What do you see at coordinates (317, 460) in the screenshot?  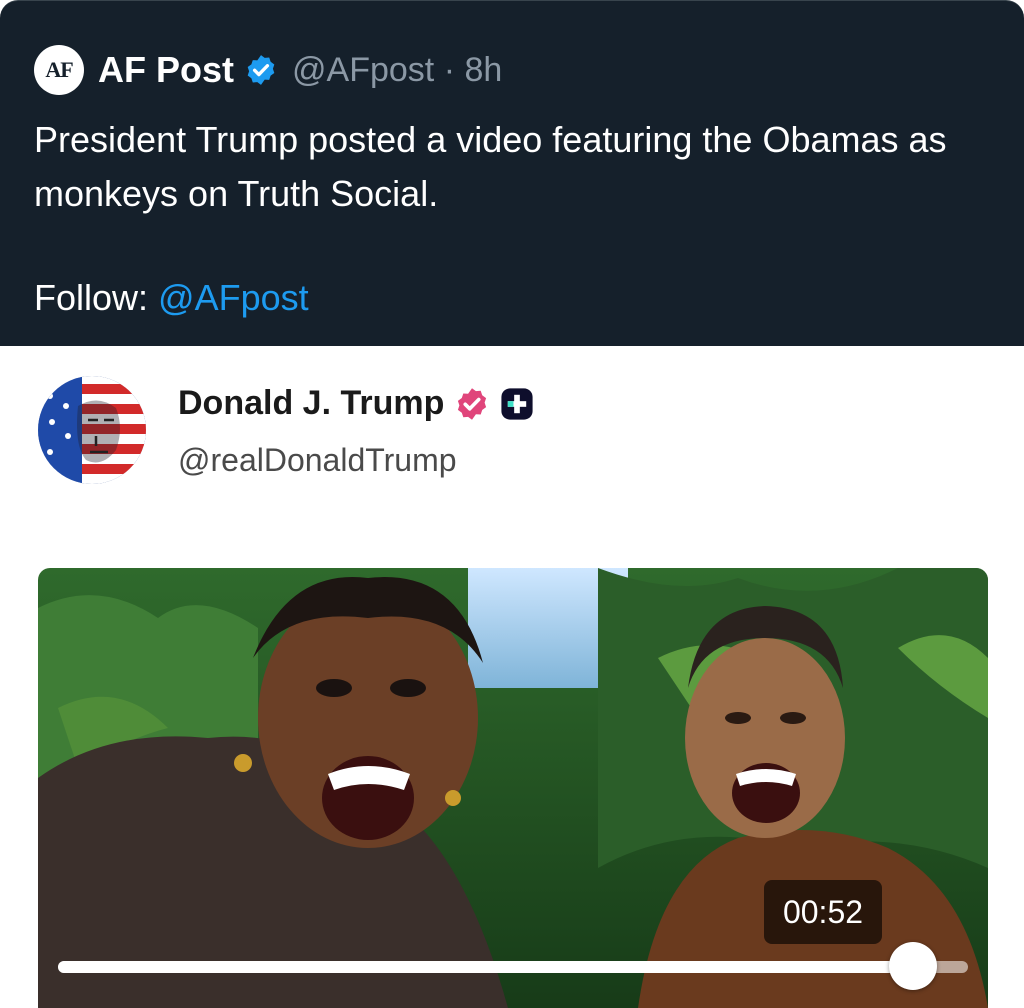 I see `truth-author-handle: @realDonaldTrump` at bounding box center [317, 460].